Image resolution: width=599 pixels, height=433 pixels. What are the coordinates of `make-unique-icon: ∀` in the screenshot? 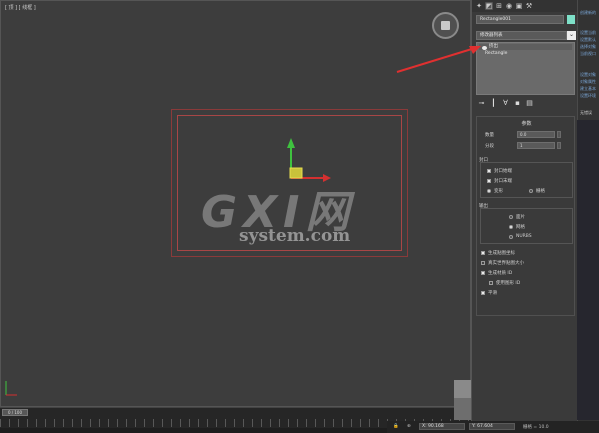 It's located at (505, 103).